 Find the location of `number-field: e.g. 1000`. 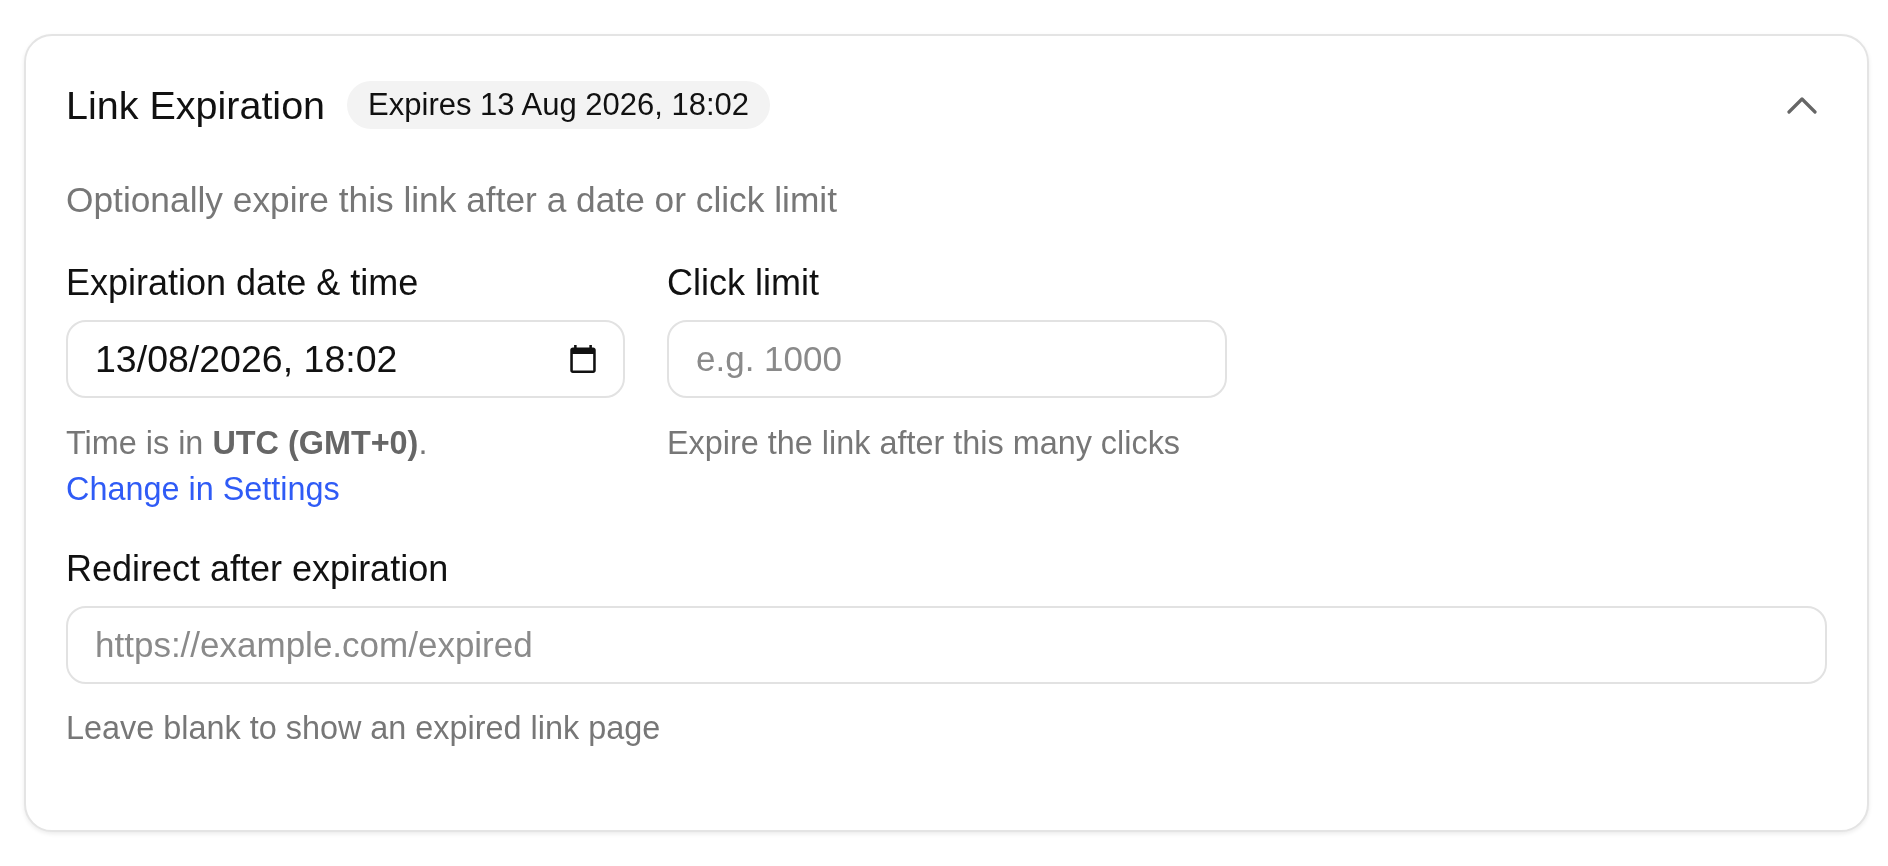

number-field: e.g. 1000 is located at coordinates (947, 359).